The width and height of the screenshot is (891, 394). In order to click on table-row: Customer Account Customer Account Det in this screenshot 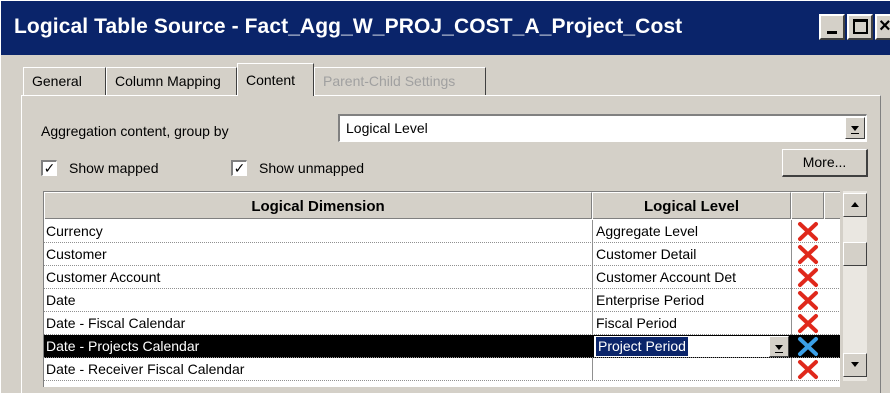, I will do `click(442, 277)`.